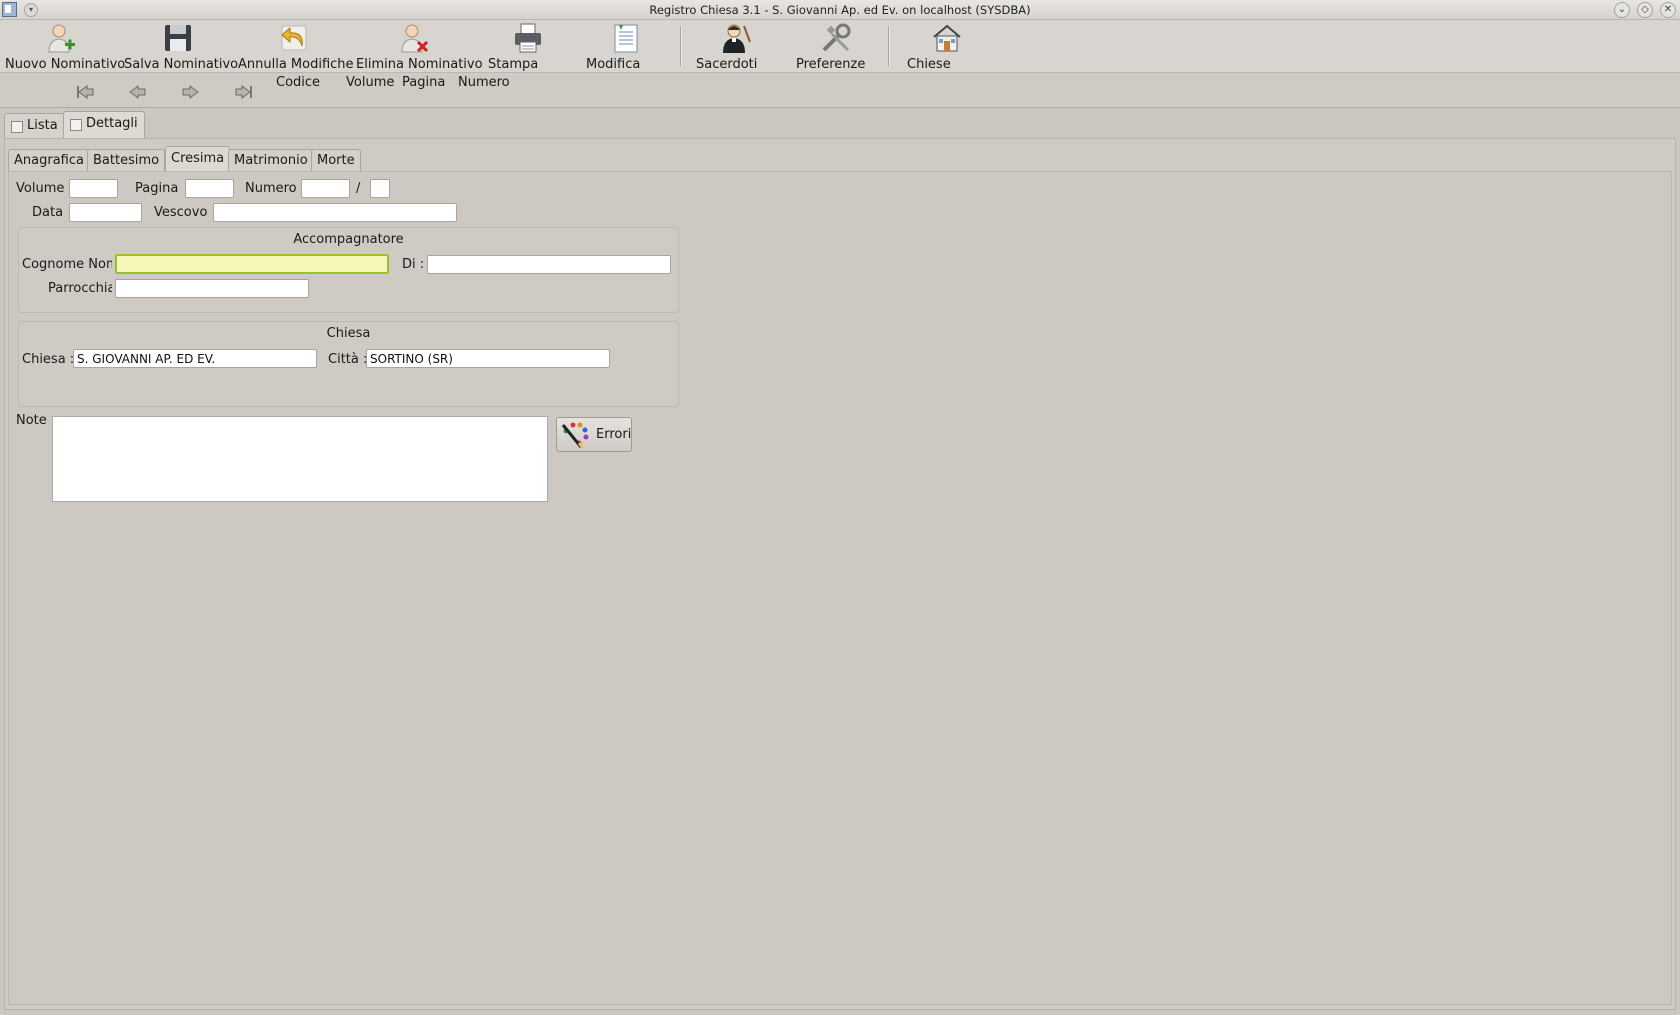 The image size is (1680, 1015). What do you see at coordinates (1645, 10) in the screenshot?
I see `maximize-icon: ◇` at bounding box center [1645, 10].